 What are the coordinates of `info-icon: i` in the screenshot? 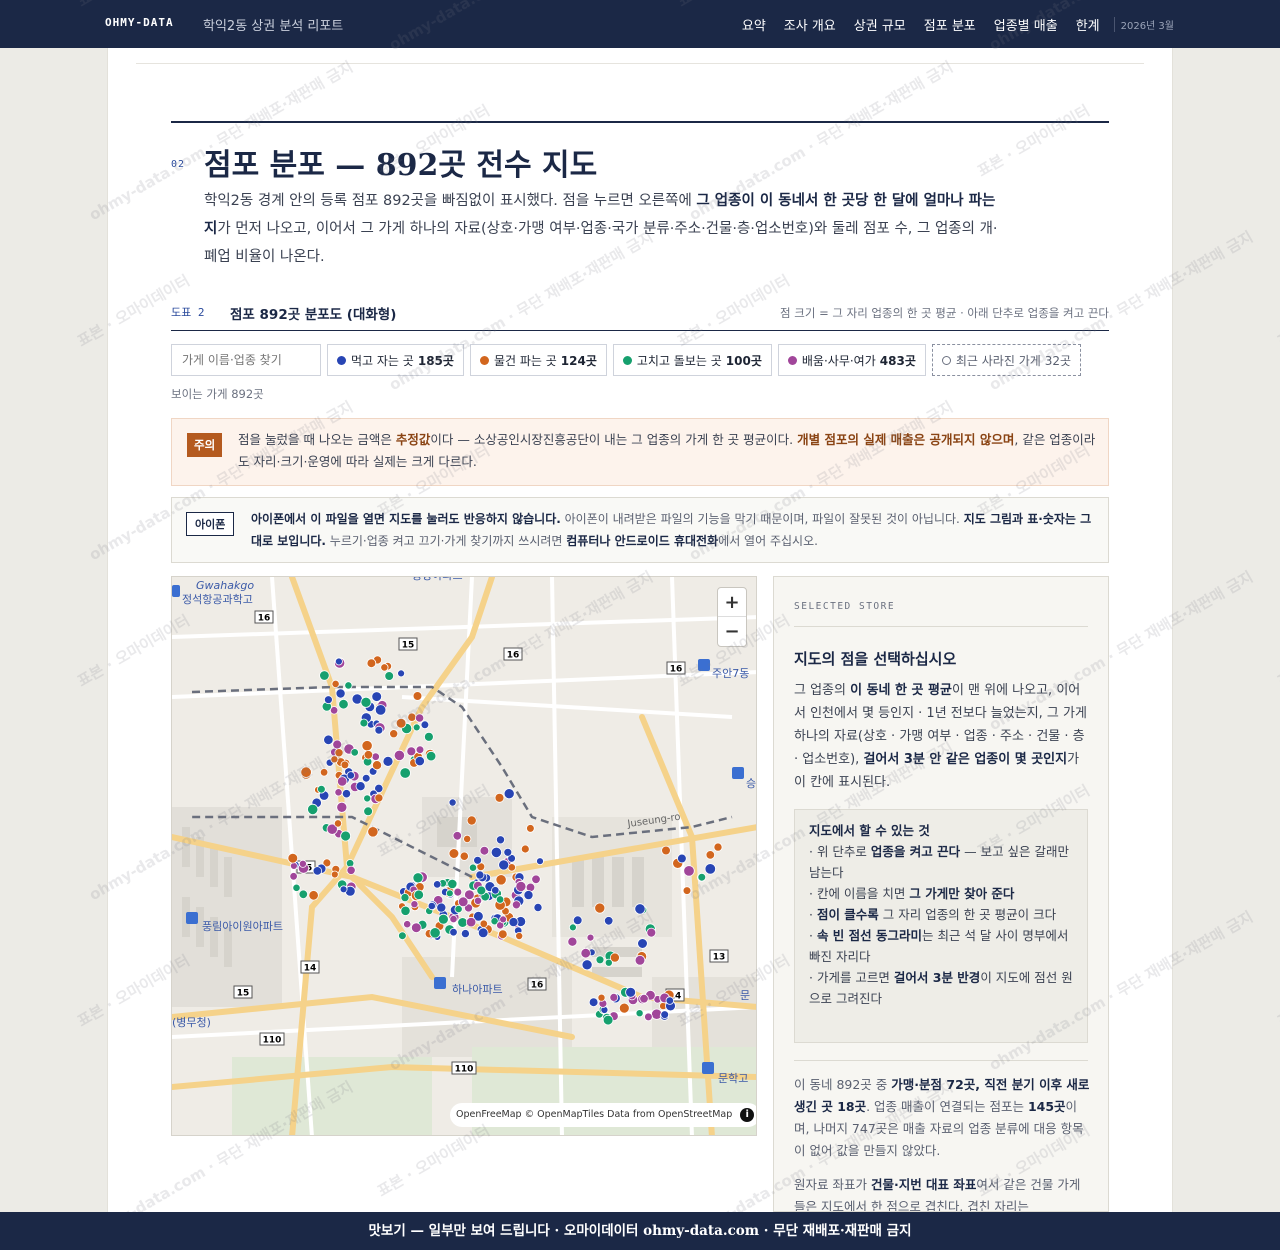 It's located at (747, 1115).